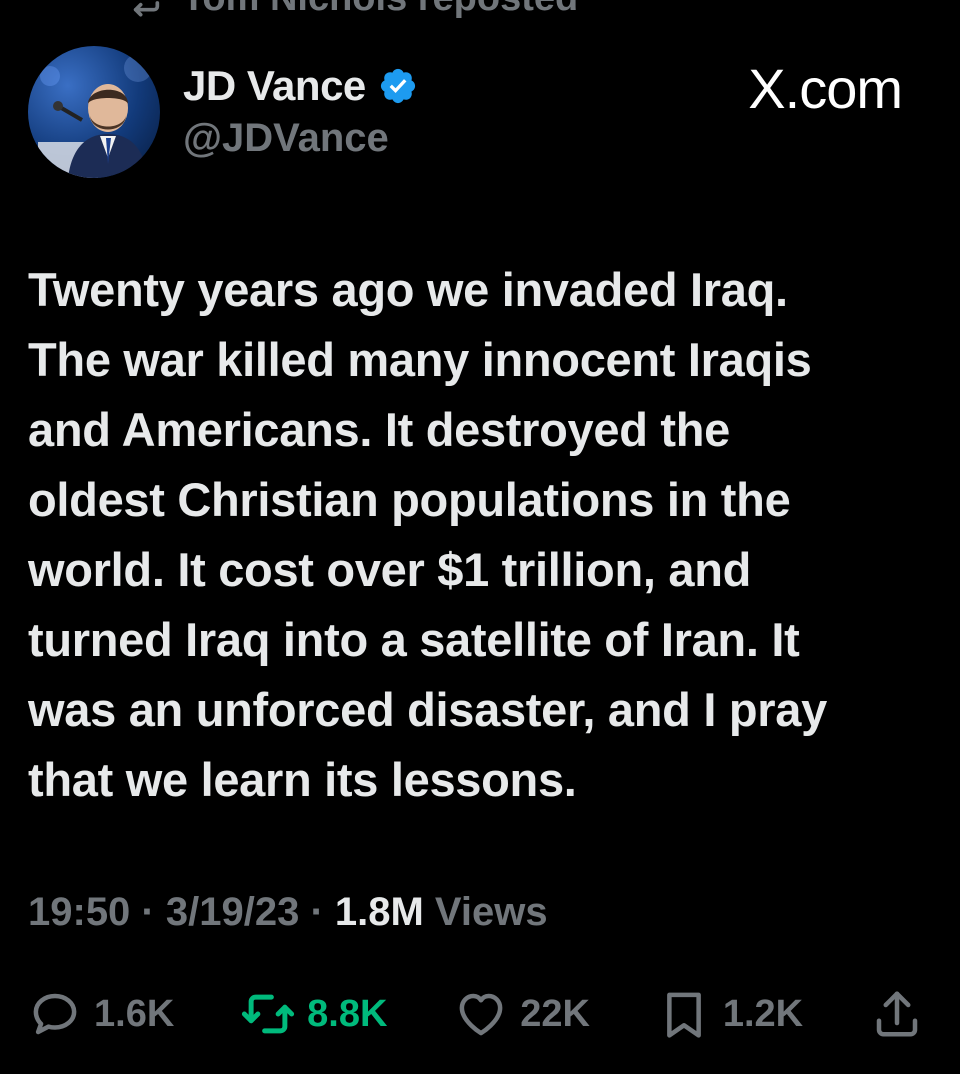 This screenshot has width=960, height=1074. I want to click on repost-icon, so click(146, 9).